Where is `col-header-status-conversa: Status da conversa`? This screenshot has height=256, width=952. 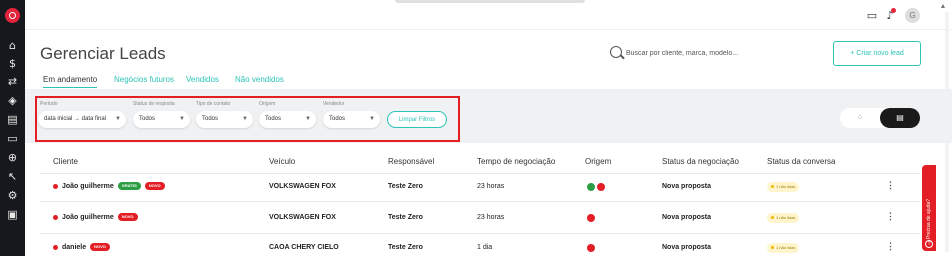
col-header-status-conversa: Status da conversa is located at coordinates (801, 161).